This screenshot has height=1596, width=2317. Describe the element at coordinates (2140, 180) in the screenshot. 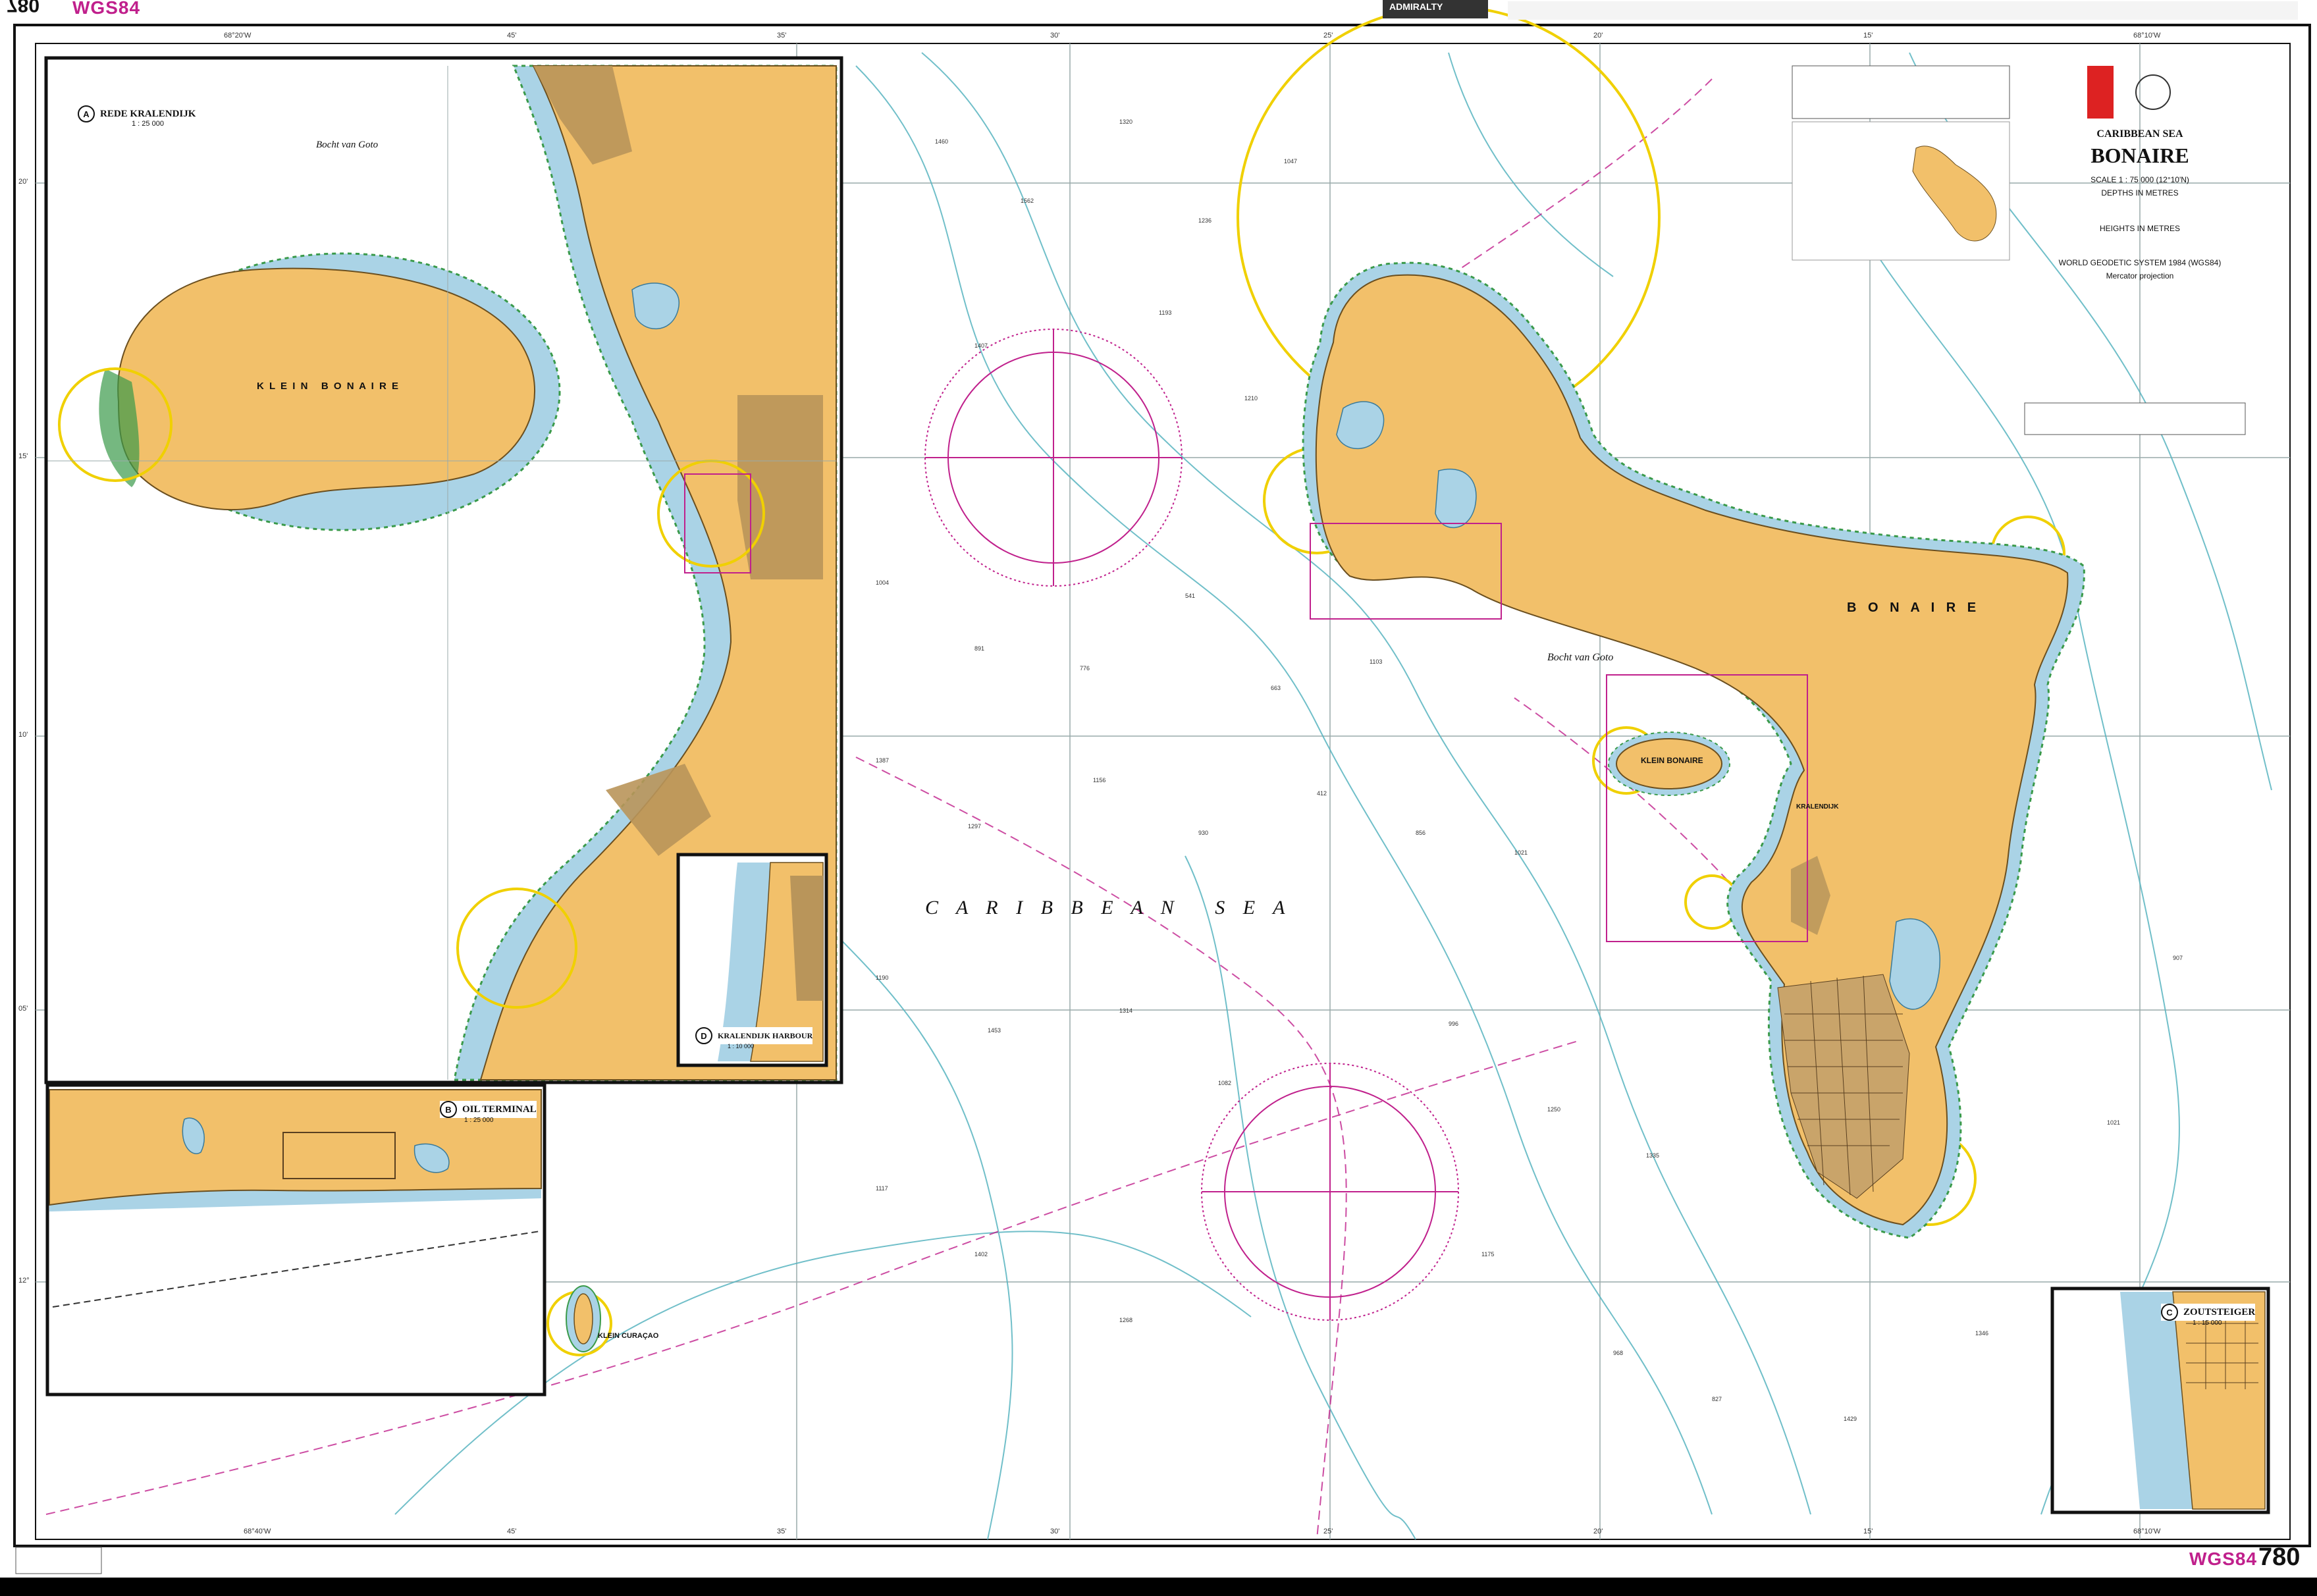

I see `title-scale: SCALE 1 : 75 000 (12°10'N)` at that location.